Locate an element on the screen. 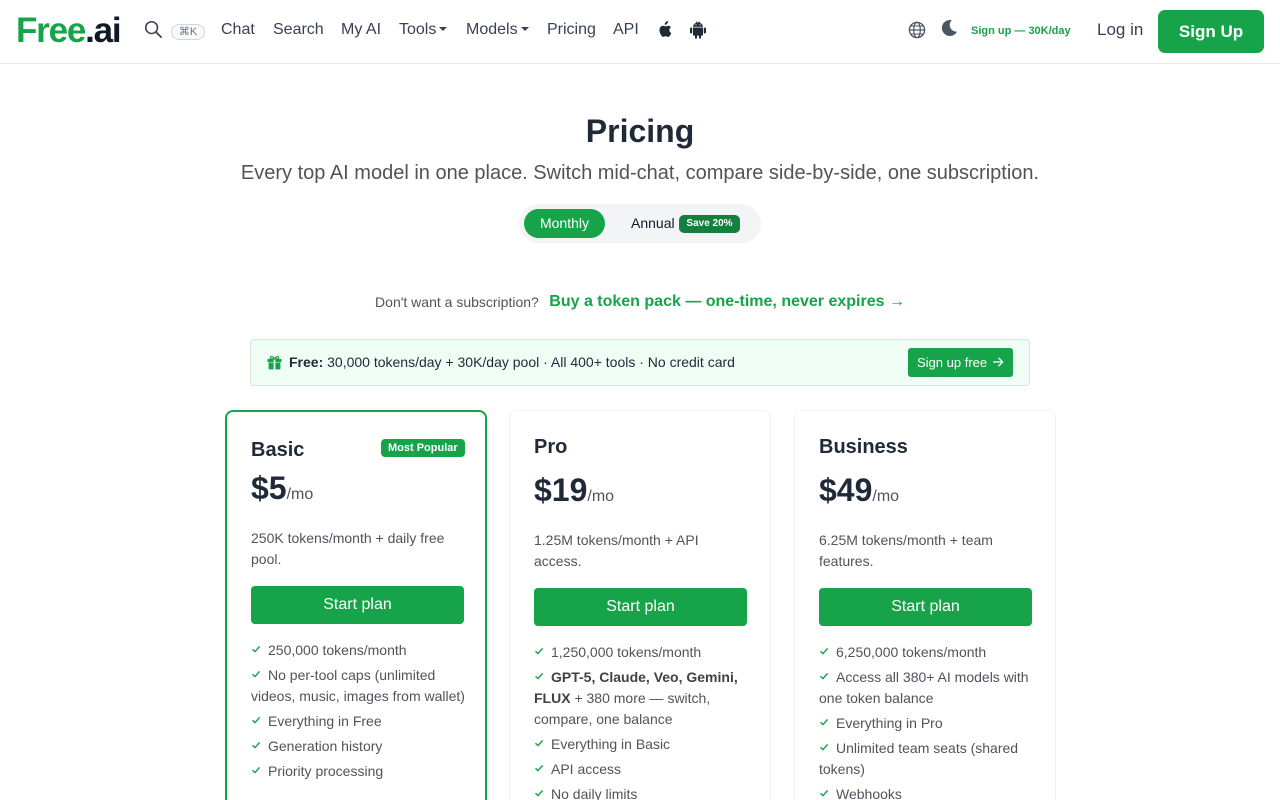  price-amount: $49 is located at coordinates (846, 490).